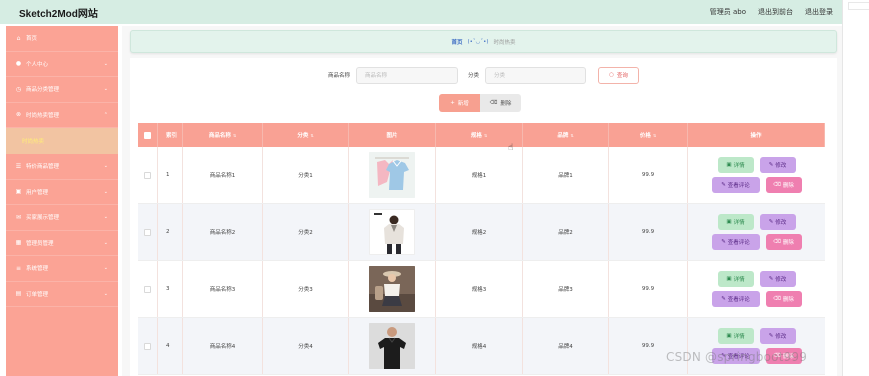 The height and width of the screenshot is (376, 869). What do you see at coordinates (474, 76) in the screenshot?
I see `category-label: 分类` at bounding box center [474, 76].